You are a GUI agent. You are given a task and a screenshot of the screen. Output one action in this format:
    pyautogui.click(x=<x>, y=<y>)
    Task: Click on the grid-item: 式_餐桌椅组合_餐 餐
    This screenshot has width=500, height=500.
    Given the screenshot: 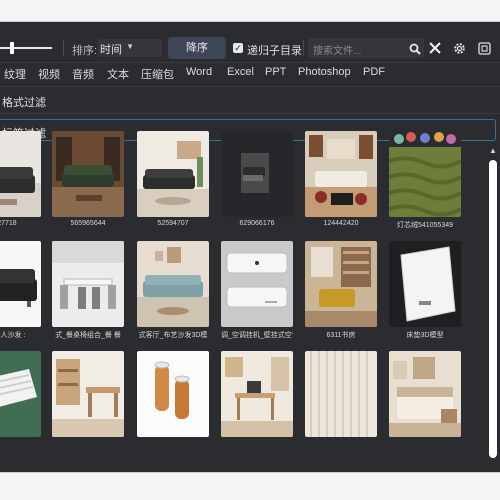 What is the action you would take?
    pyautogui.click(x=88, y=294)
    